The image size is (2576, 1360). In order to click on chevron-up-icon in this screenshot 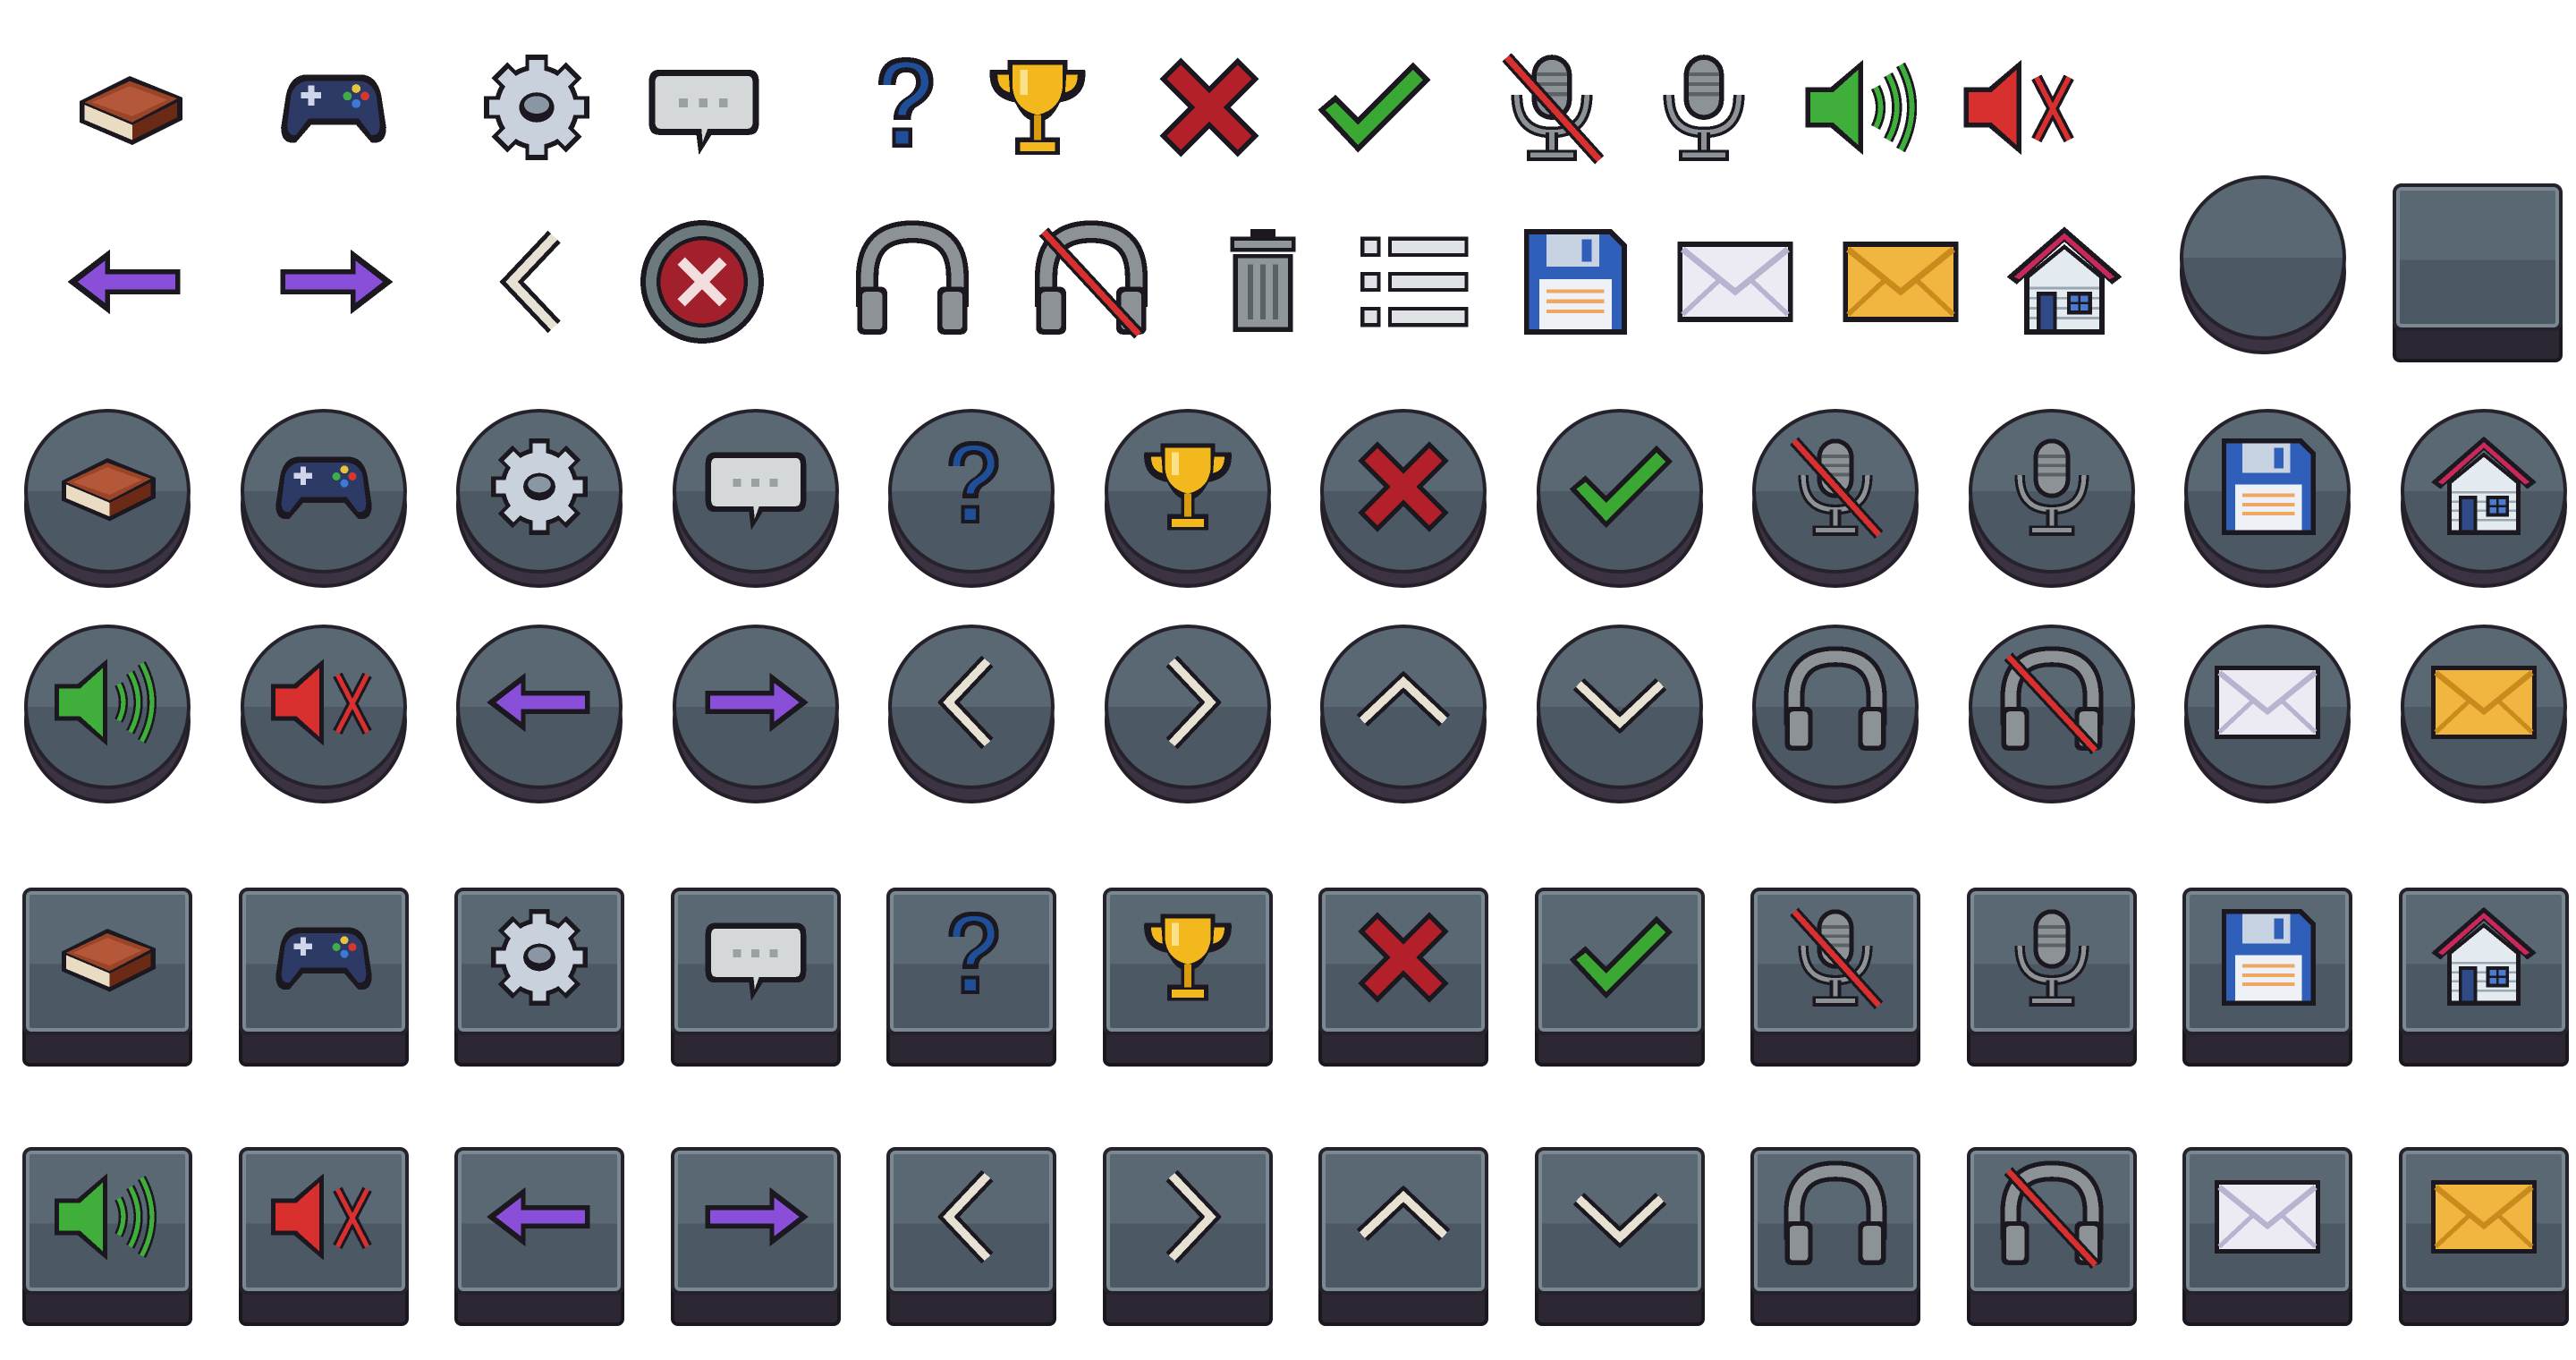, I will do `click(1403, 1213)`.